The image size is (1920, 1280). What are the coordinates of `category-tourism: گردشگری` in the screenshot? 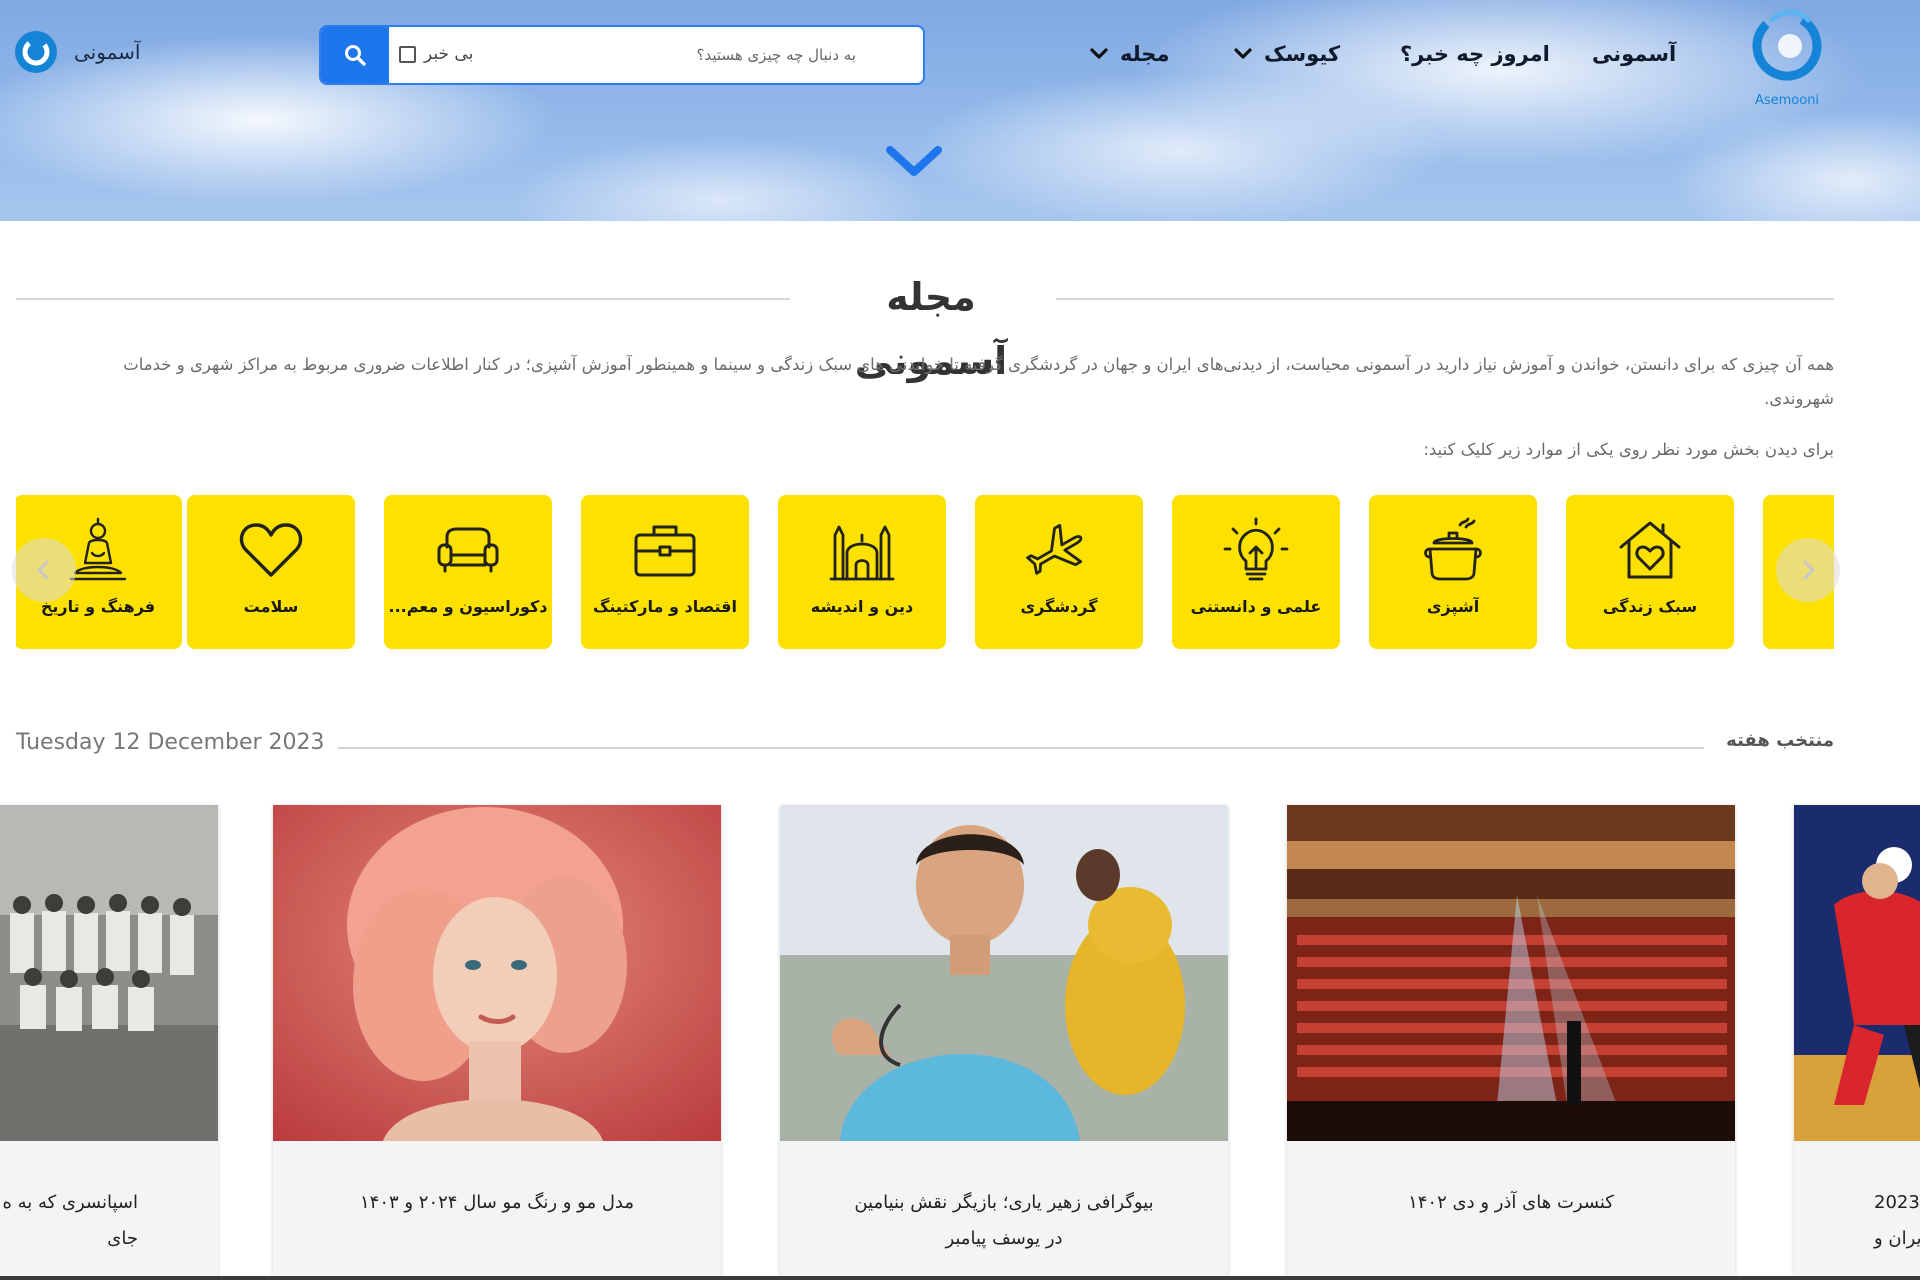 It's located at (1059, 572).